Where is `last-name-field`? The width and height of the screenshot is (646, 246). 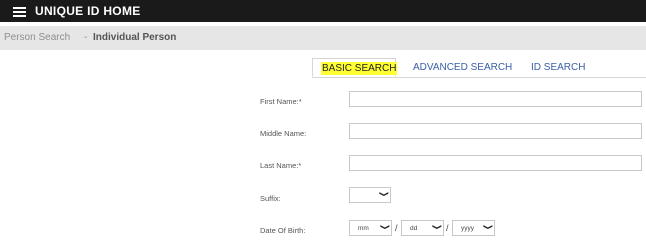 last-name-field is located at coordinates (495, 163).